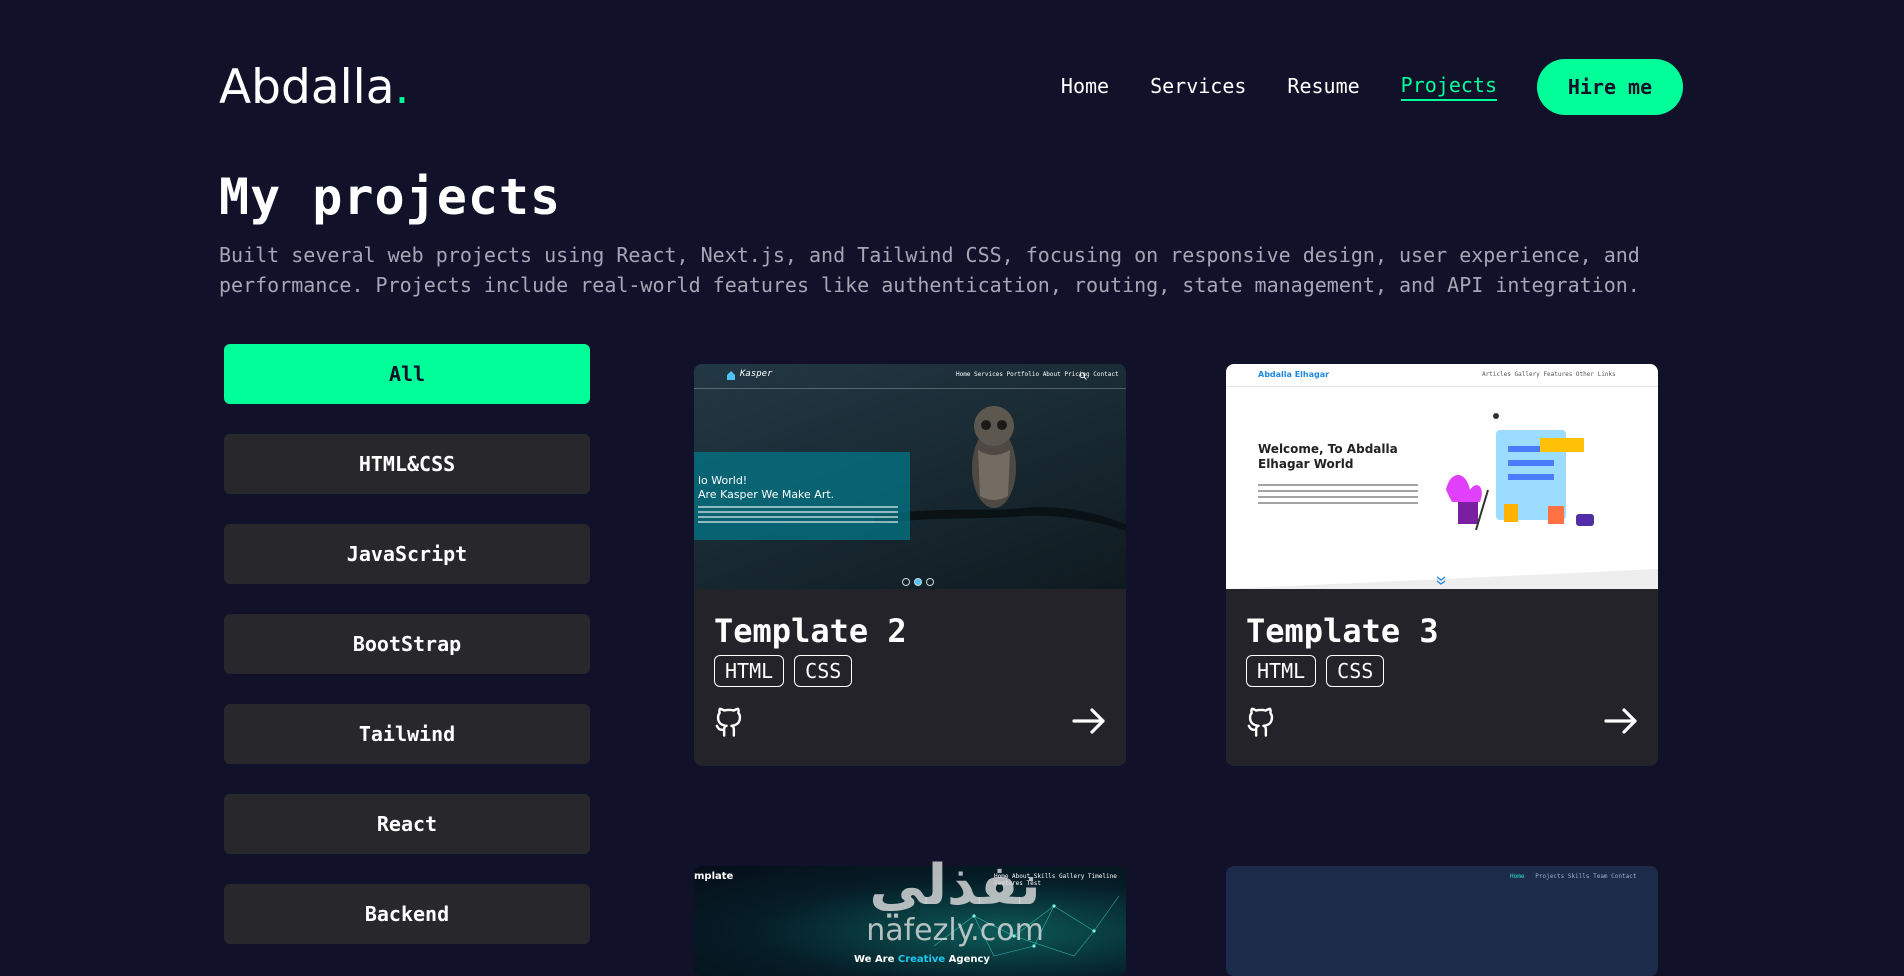 This screenshot has width=1904, height=976. I want to click on page-title: My projects, so click(390, 197).